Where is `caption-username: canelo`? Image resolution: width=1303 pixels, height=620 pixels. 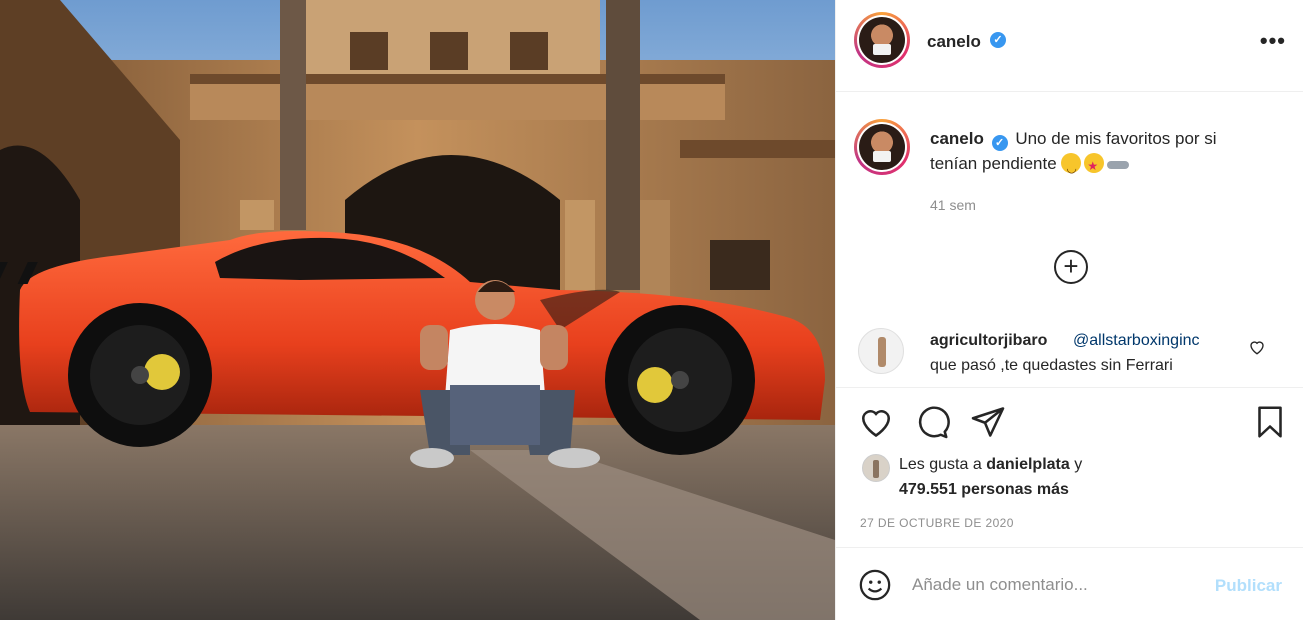 caption-username: canelo is located at coordinates (957, 138).